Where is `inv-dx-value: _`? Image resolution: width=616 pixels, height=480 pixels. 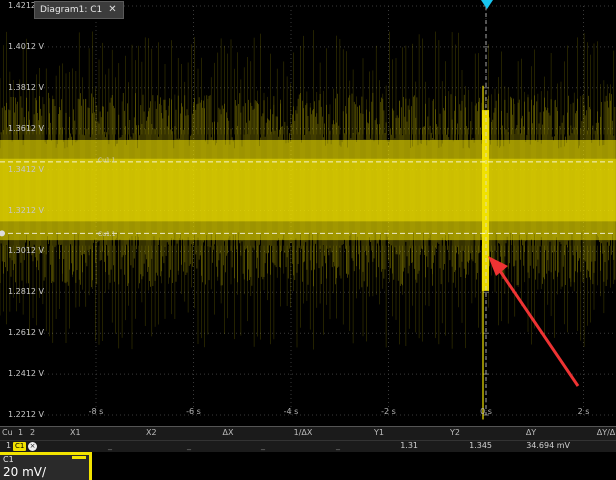
inv-dx-value: _ is located at coordinates (338, 445).